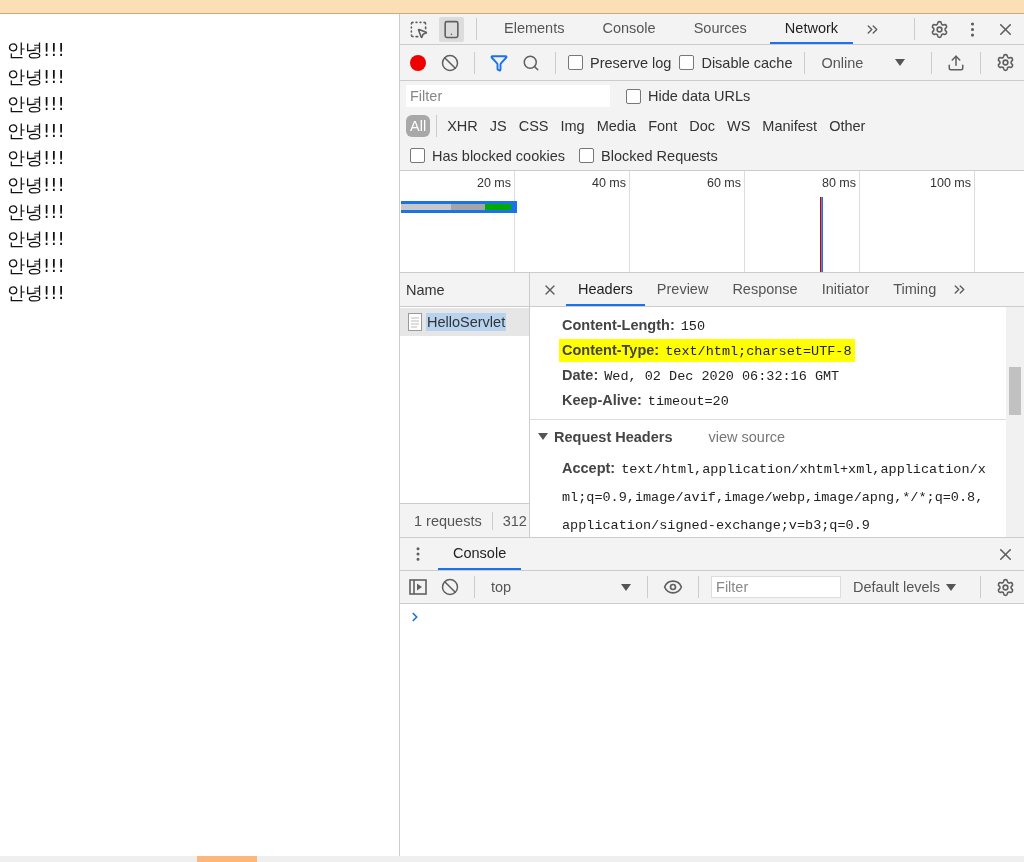  I want to click on hide-data-urls-label: Hide data URLs, so click(699, 96).